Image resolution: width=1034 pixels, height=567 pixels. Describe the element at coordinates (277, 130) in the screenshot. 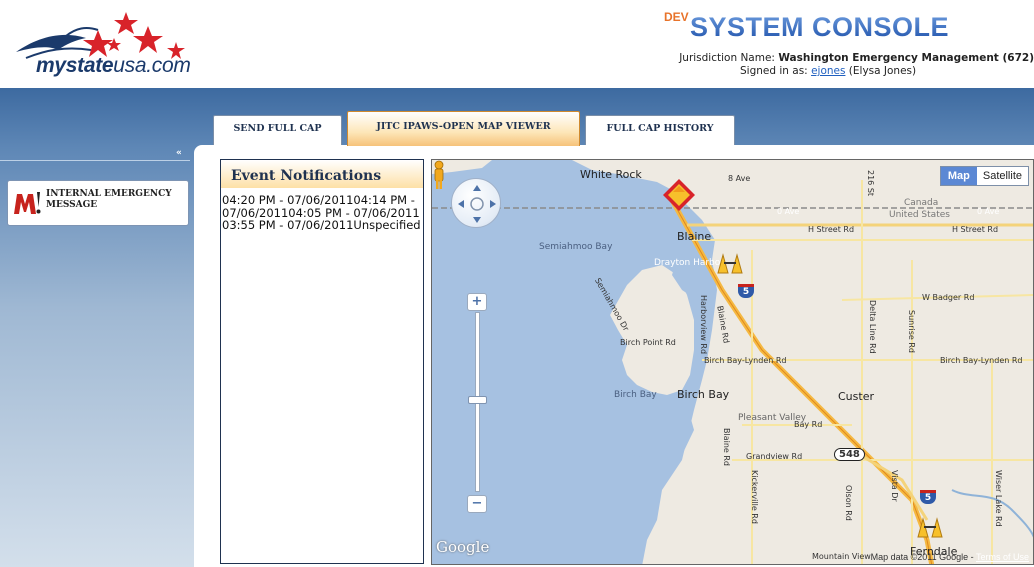

I see `tab-send-full-cap: SEND FULL CAP` at that location.